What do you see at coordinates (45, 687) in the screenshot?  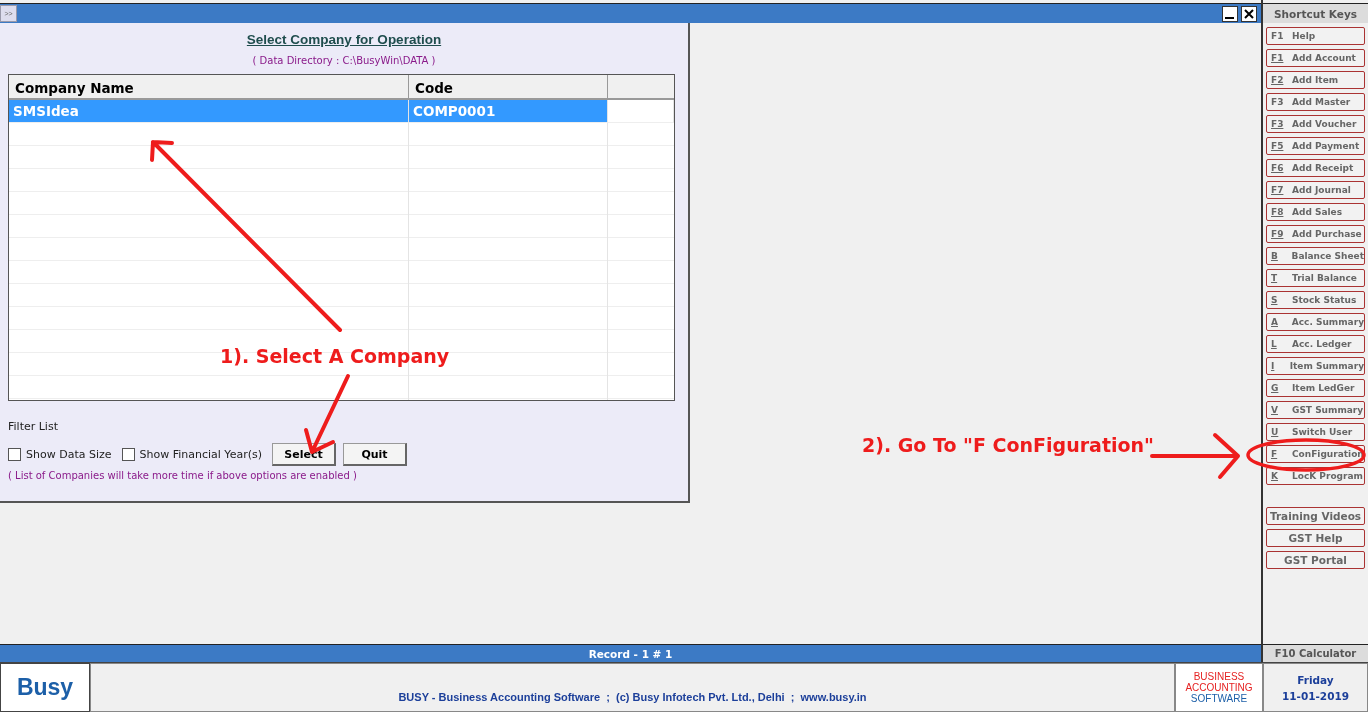 I see `busy-logo: Busy` at bounding box center [45, 687].